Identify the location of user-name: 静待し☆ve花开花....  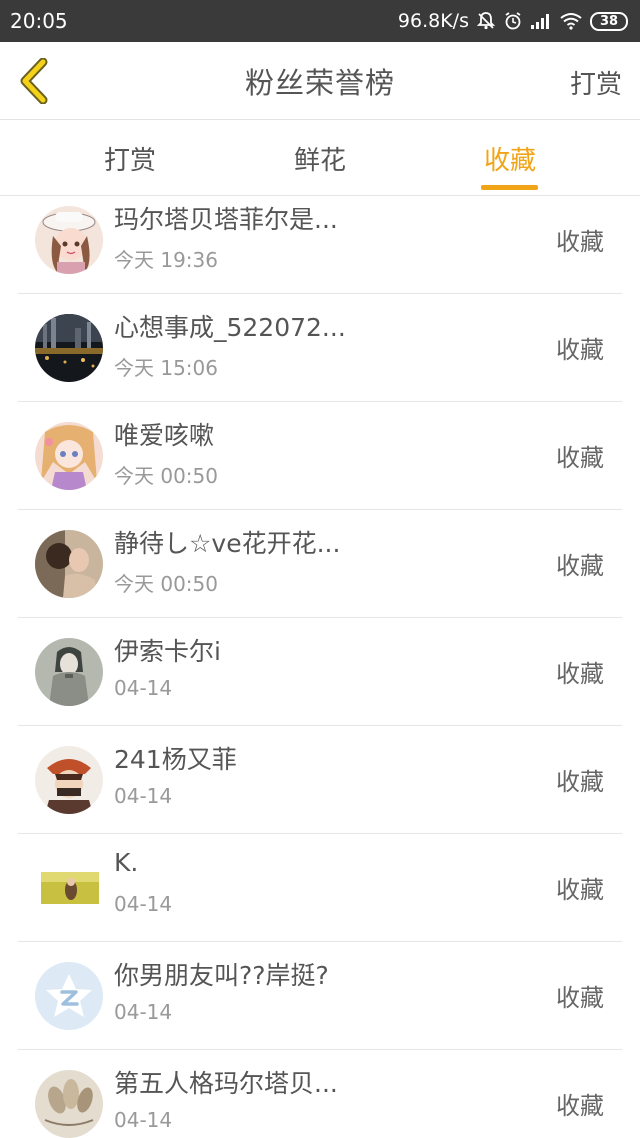
(227, 543).